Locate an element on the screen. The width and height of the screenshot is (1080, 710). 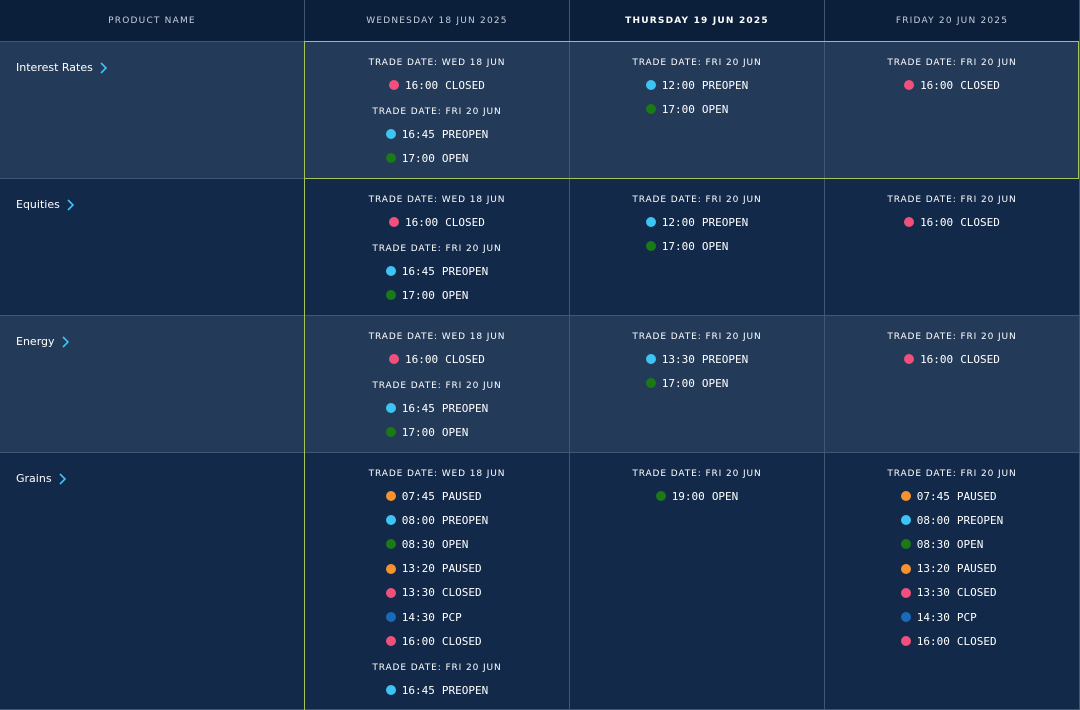
product-name: Energy is located at coordinates (35, 341).